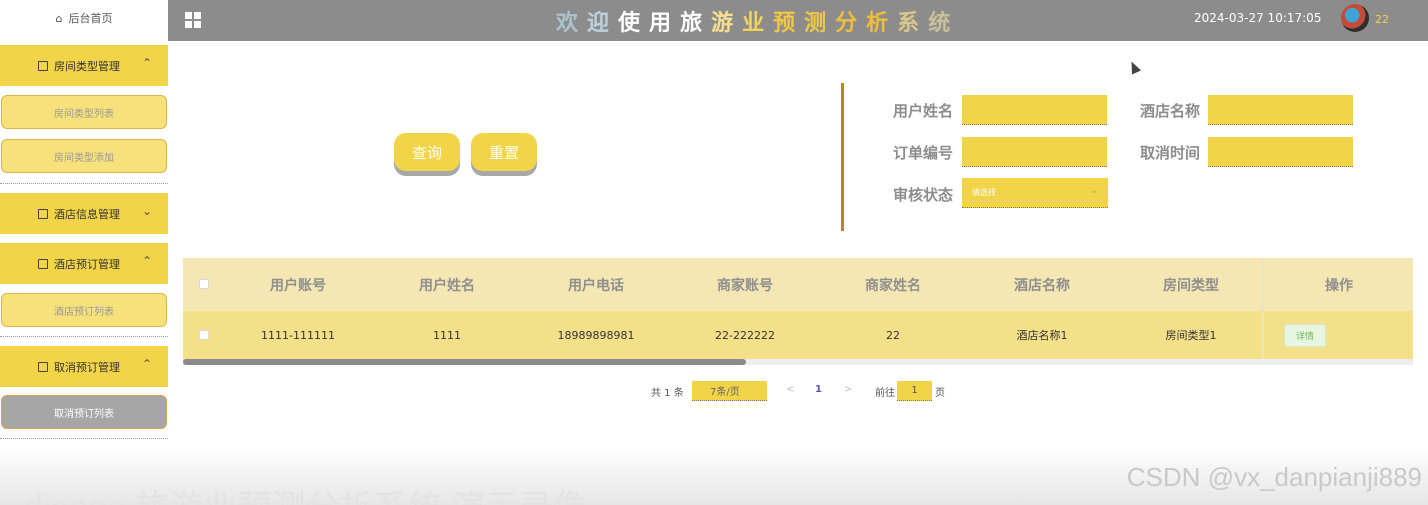 The height and width of the screenshot is (505, 1428). What do you see at coordinates (842, 157) in the screenshot?
I see `search-divider` at bounding box center [842, 157].